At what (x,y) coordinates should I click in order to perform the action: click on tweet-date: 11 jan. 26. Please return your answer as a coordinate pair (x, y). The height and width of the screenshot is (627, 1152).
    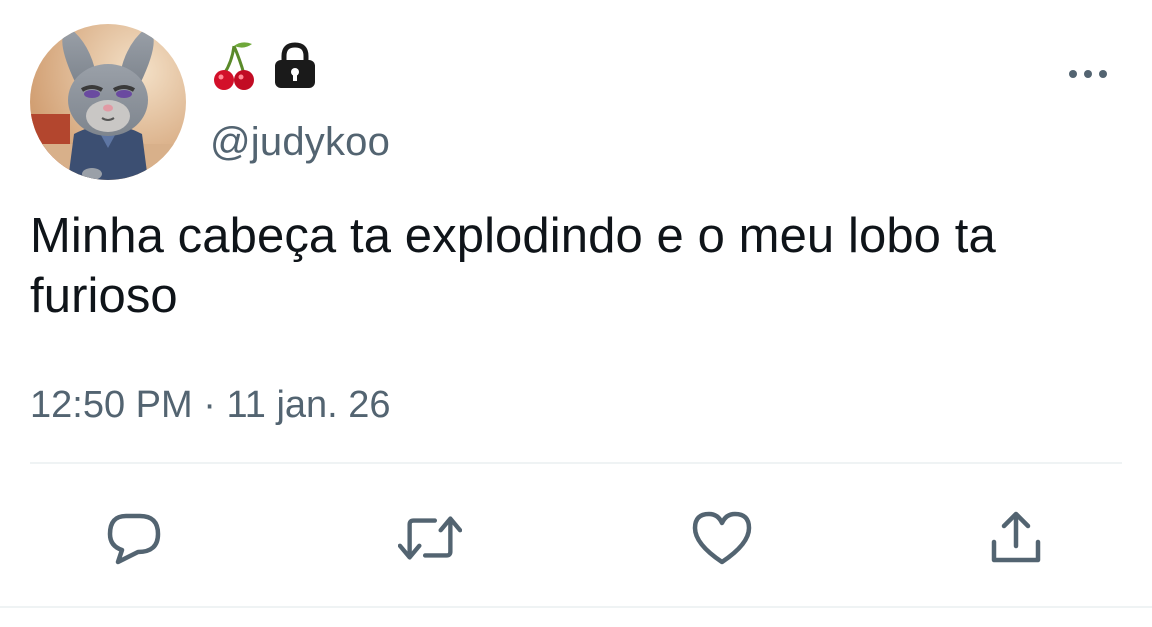
    Looking at the image, I should click on (308, 405).